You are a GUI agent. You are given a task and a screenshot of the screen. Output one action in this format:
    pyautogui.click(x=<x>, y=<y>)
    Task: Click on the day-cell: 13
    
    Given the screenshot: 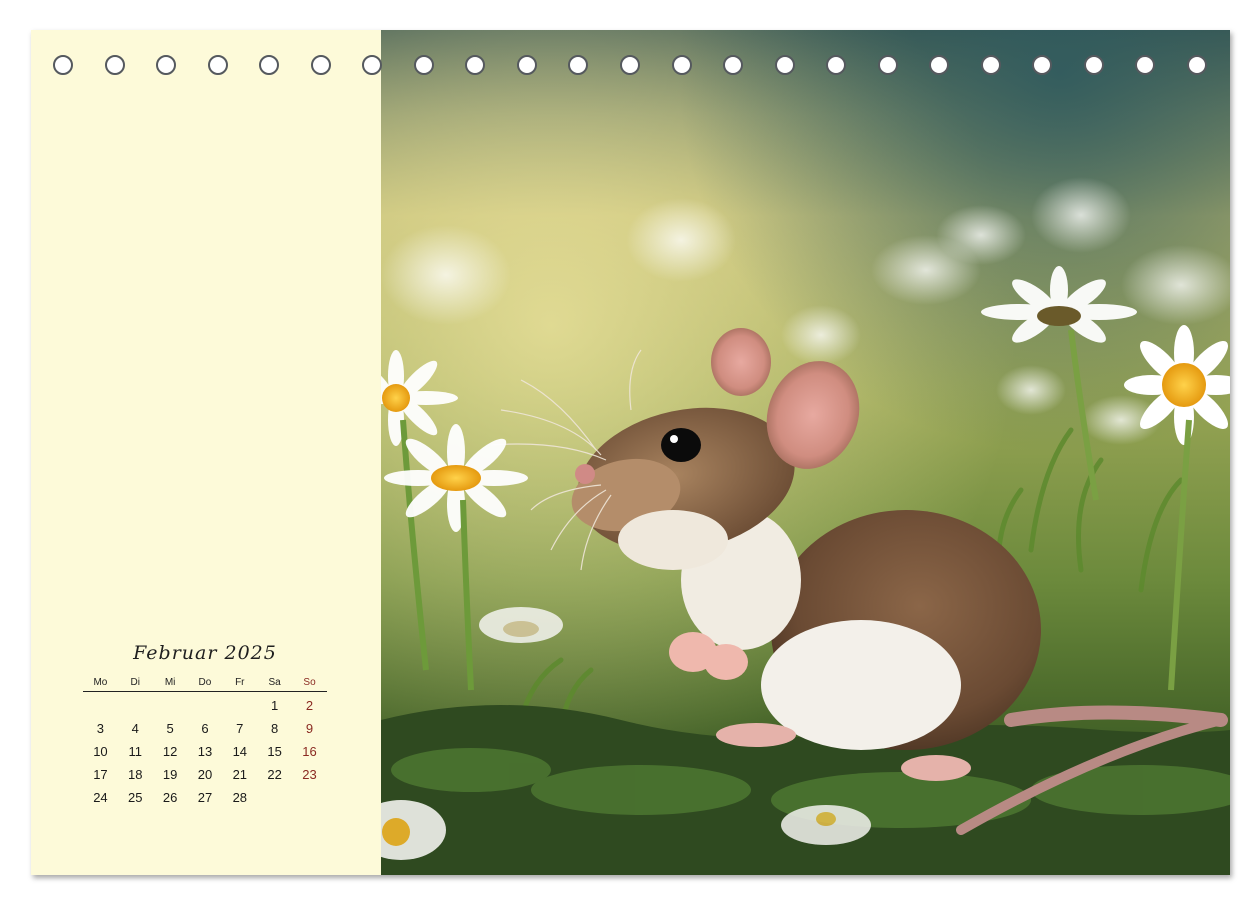 What is the action you would take?
    pyautogui.click(x=205, y=751)
    